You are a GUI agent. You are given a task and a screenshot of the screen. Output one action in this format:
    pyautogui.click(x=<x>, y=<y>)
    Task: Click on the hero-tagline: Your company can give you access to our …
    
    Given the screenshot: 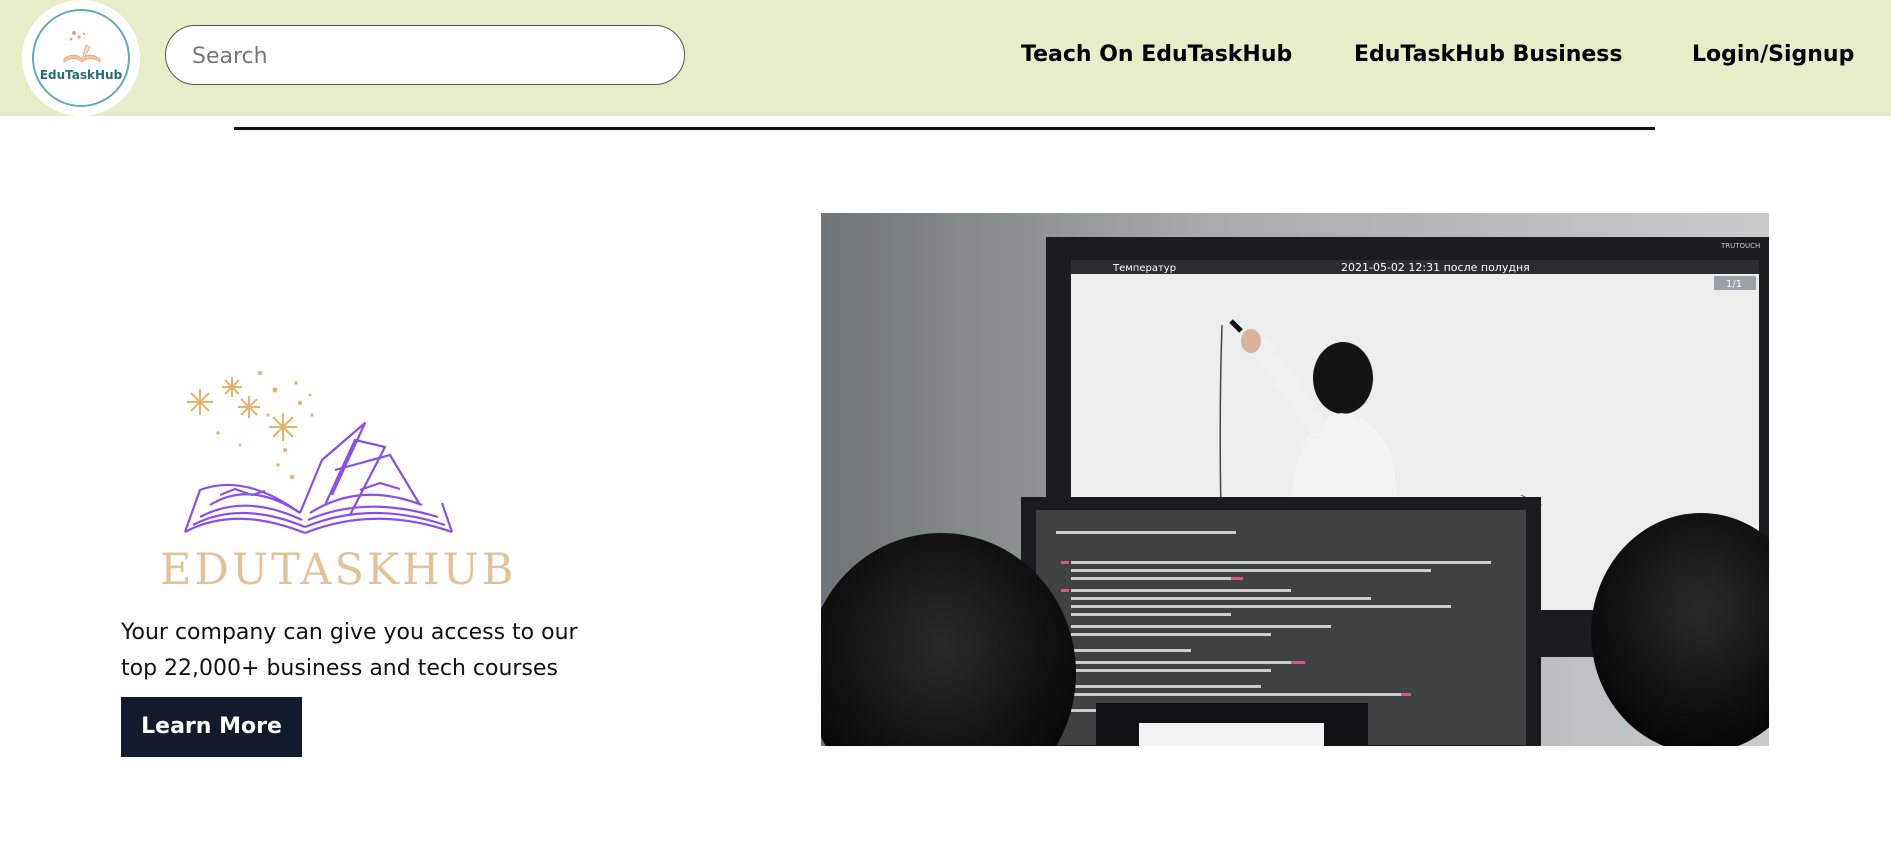 What is the action you would take?
    pyautogui.click(x=349, y=650)
    